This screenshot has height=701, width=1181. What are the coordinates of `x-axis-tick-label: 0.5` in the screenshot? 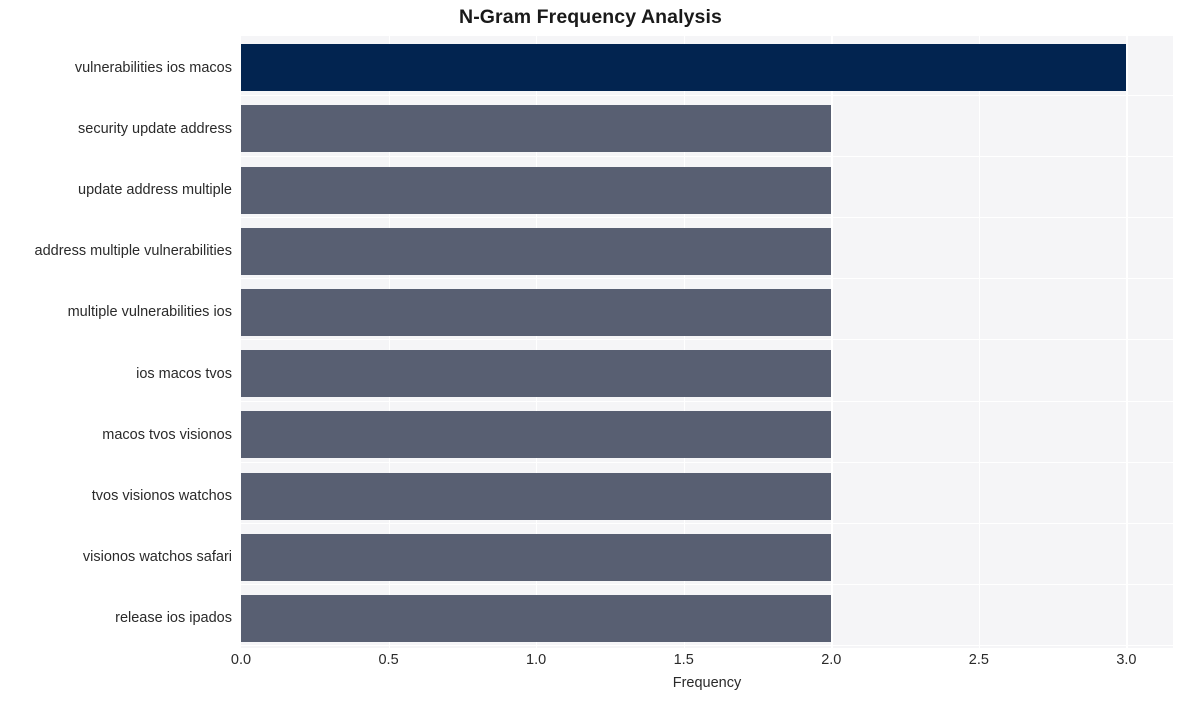 It's located at (388, 660).